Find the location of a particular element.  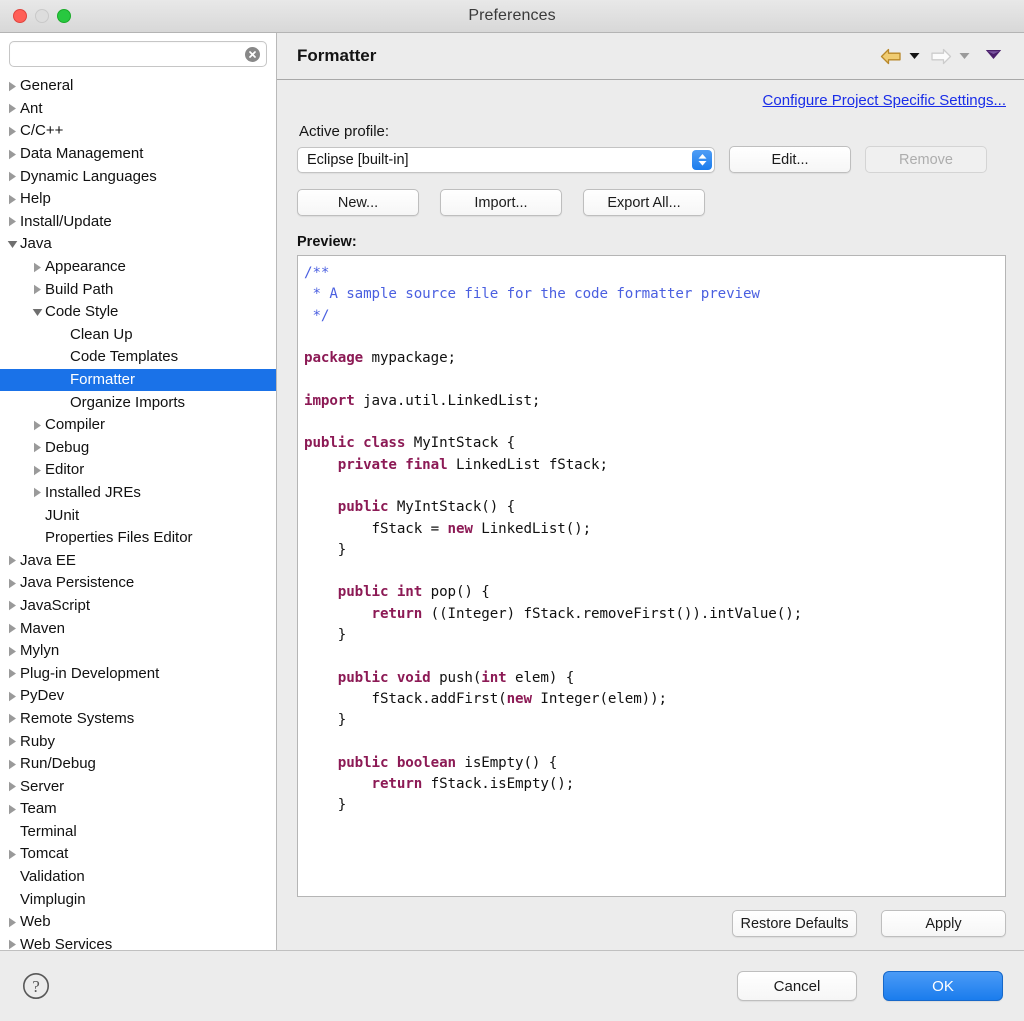

sidebar-item-web-services: Web Services is located at coordinates (138, 942).